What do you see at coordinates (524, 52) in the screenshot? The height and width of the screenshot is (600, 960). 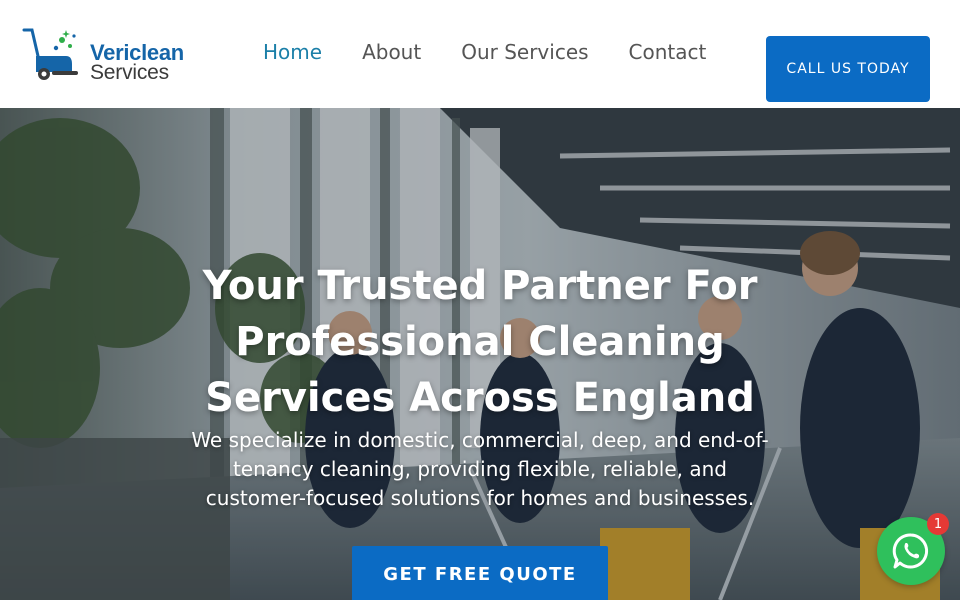 I see `nav-item-our-services: Our Services` at bounding box center [524, 52].